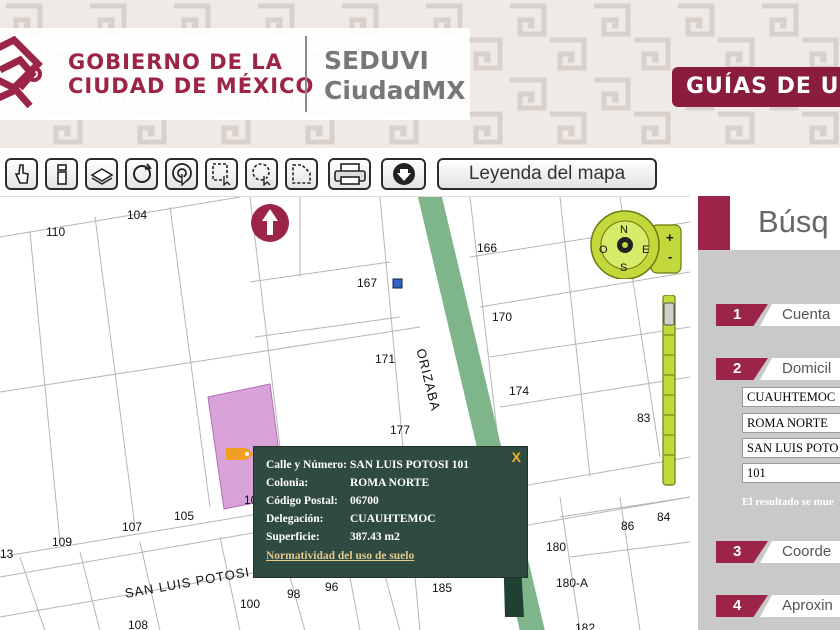 This screenshot has width=840, height=630. What do you see at coordinates (293, 537) in the screenshot?
I see `popup-label: Superficie:` at bounding box center [293, 537].